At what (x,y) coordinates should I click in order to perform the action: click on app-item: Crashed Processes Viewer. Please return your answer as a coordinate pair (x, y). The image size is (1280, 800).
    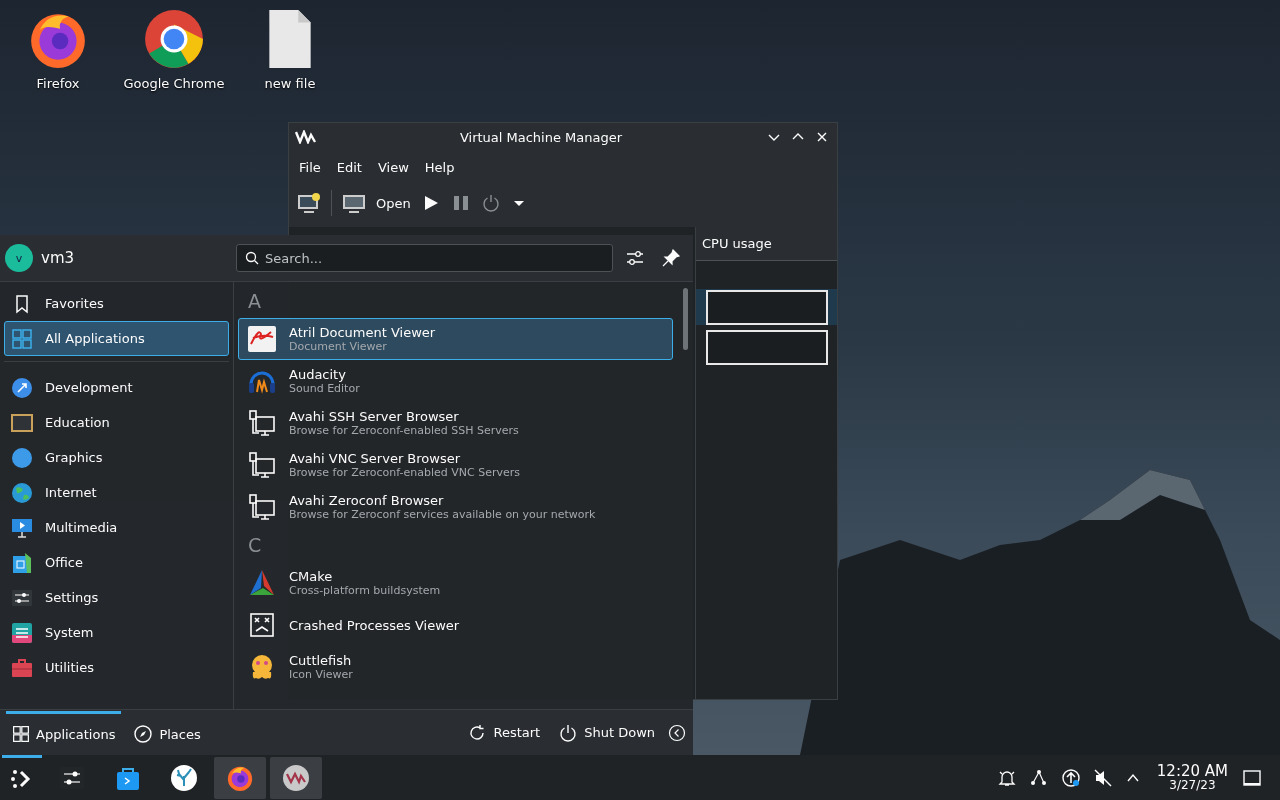
    Looking at the image, I should click on (455, 625).